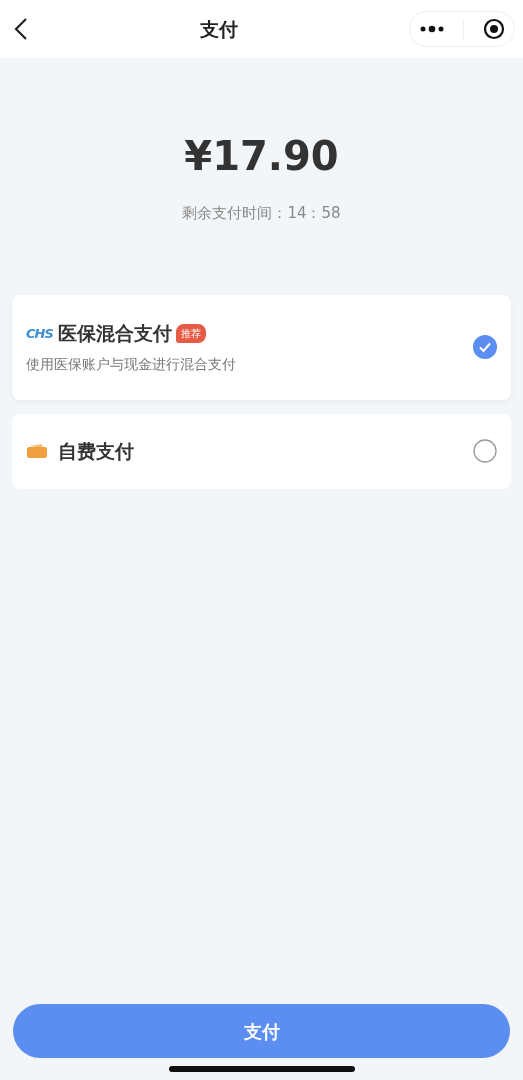  Describe the element at coordinates (191, 333) in the screenshot. I see `recommended-badge: 推荐` at that location.